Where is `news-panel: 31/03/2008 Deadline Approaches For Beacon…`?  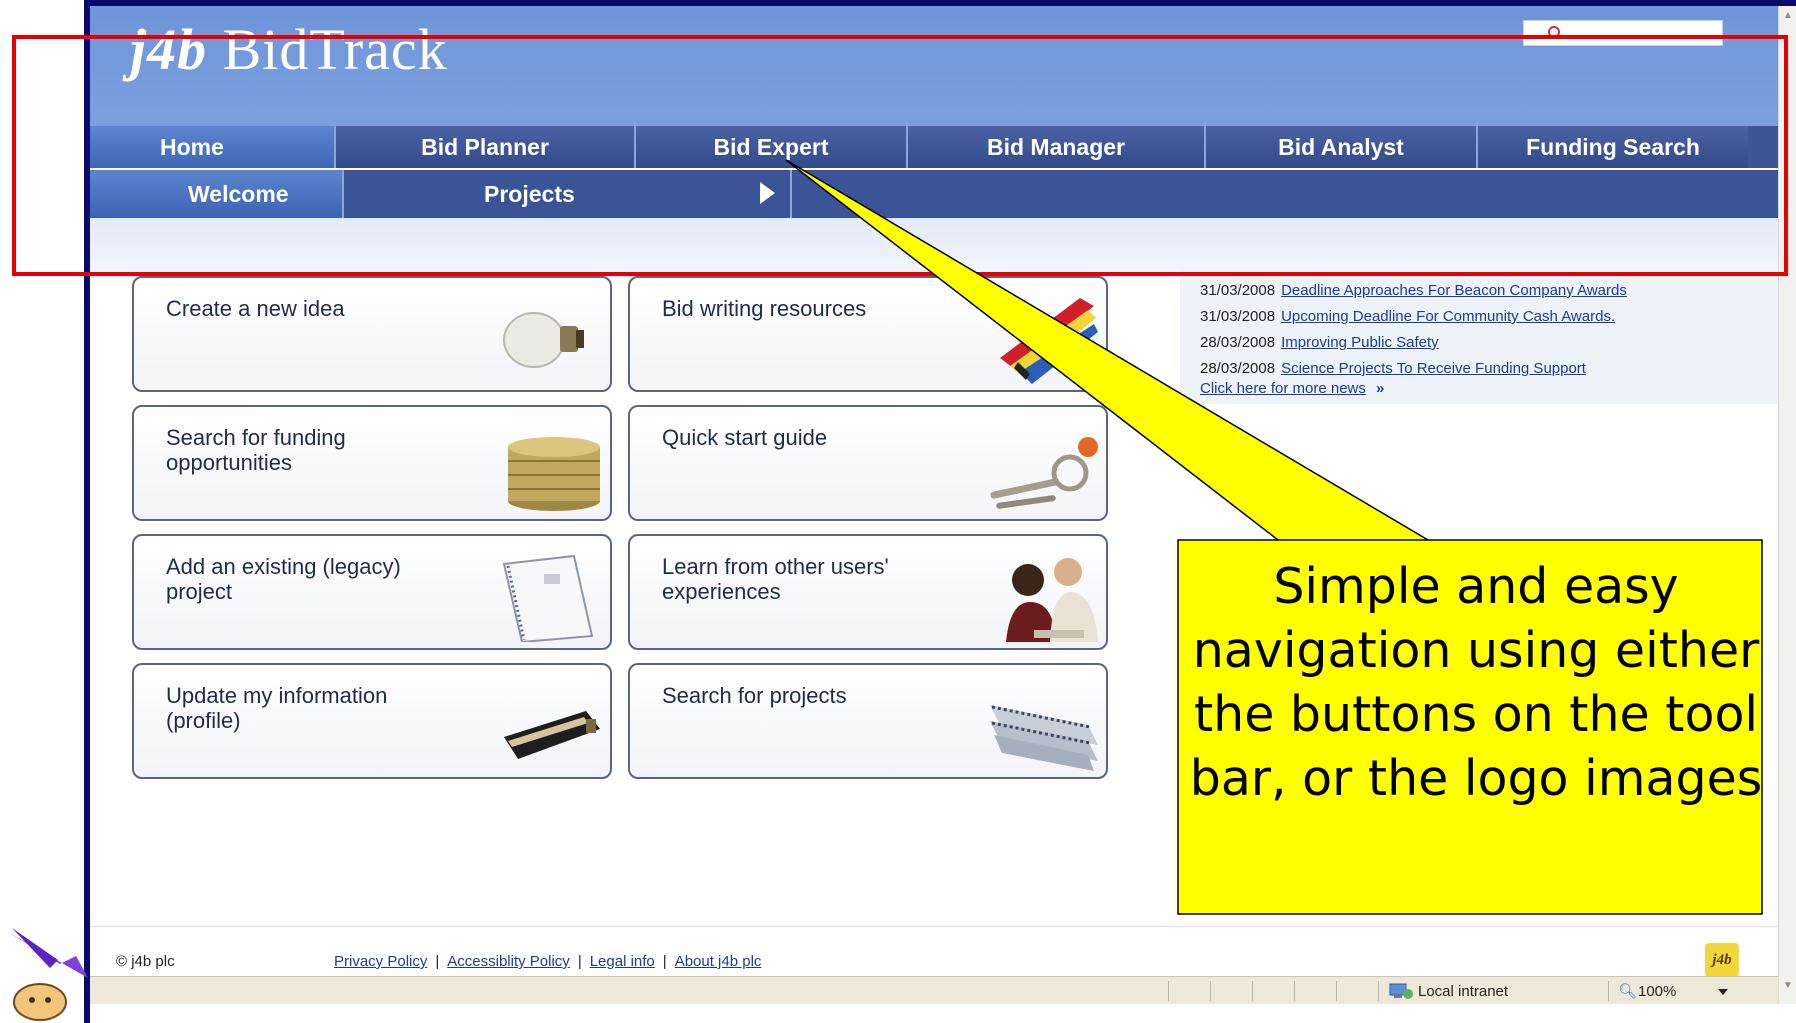 news-panel: 31/03/2008 Deadline Approaches For Beacon… is located at coordinates (1479, 337).